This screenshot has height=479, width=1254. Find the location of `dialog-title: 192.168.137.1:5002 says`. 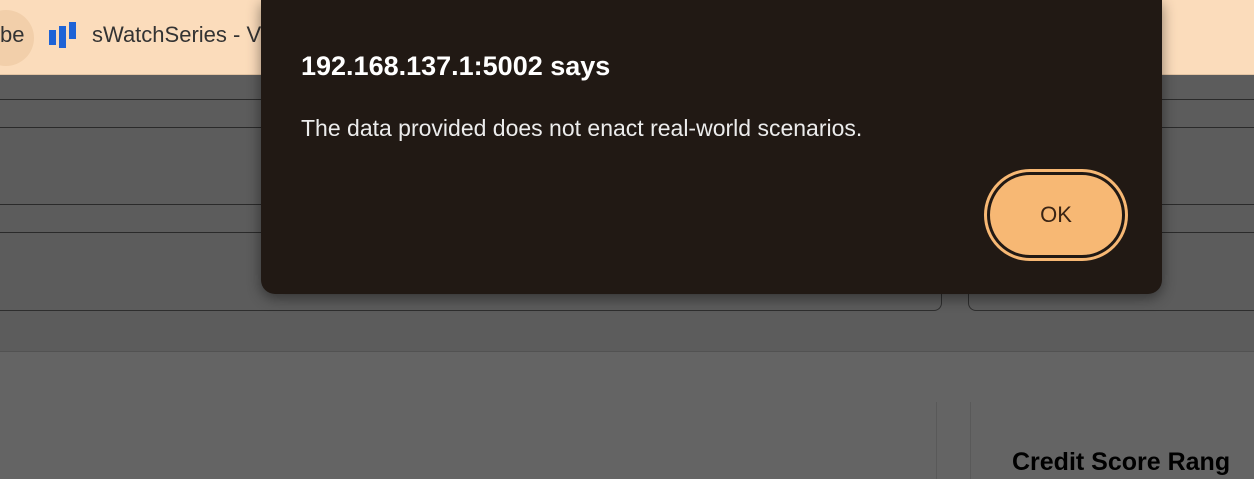

dialog-title: 192.168.137.1:5002 says is located at coordinates (456, 66).